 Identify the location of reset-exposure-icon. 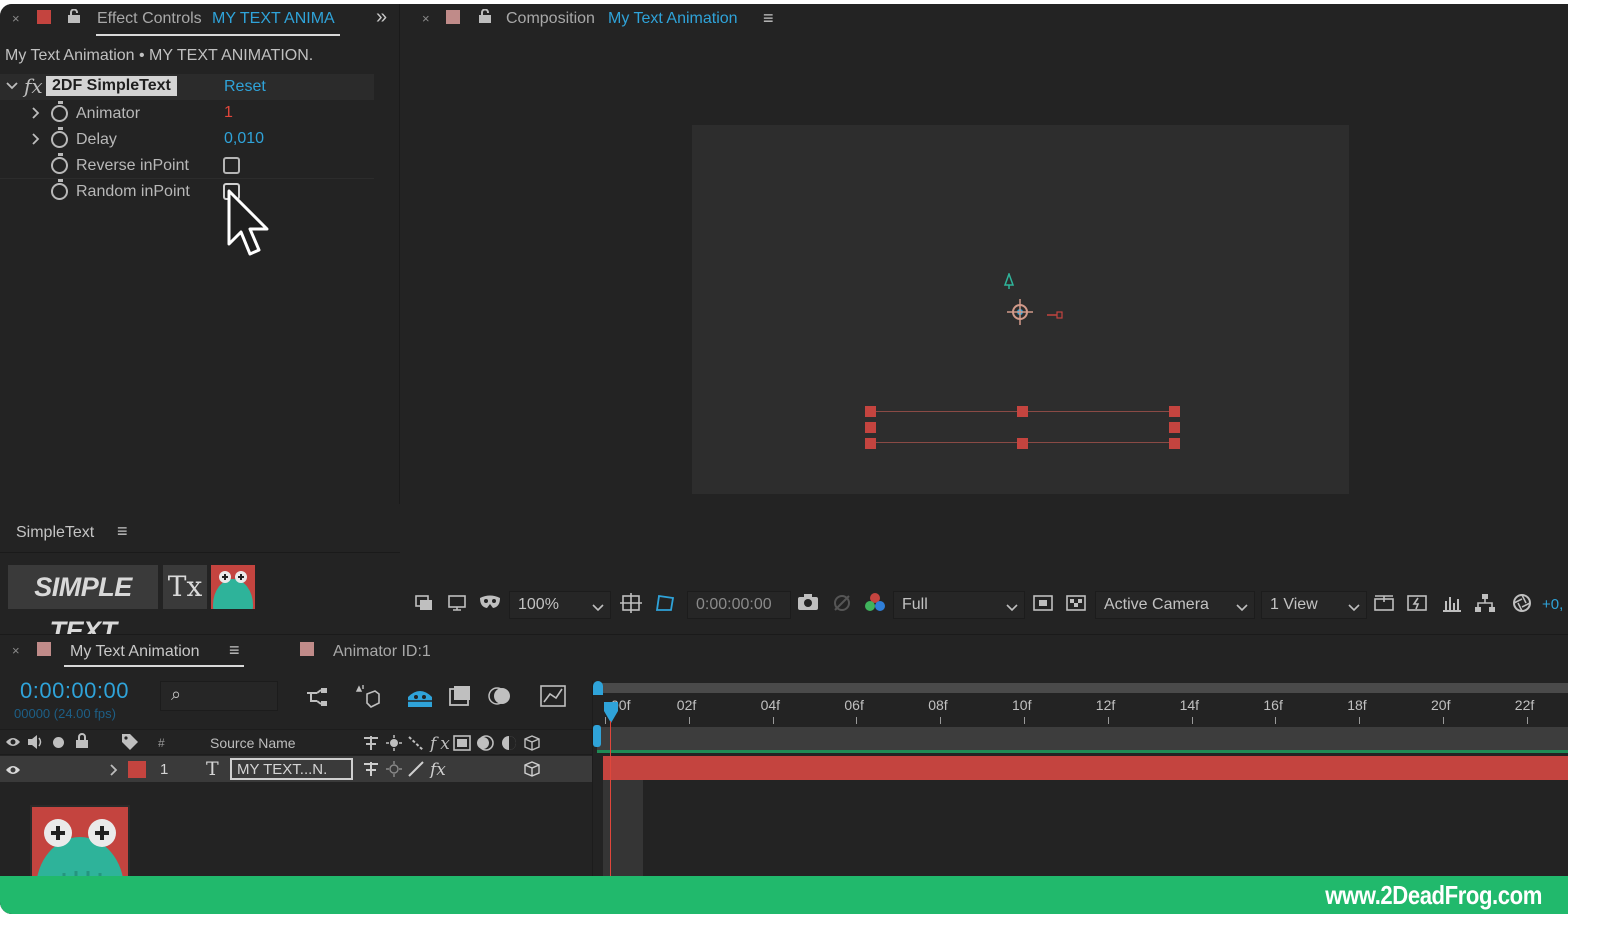
(1522, 603).